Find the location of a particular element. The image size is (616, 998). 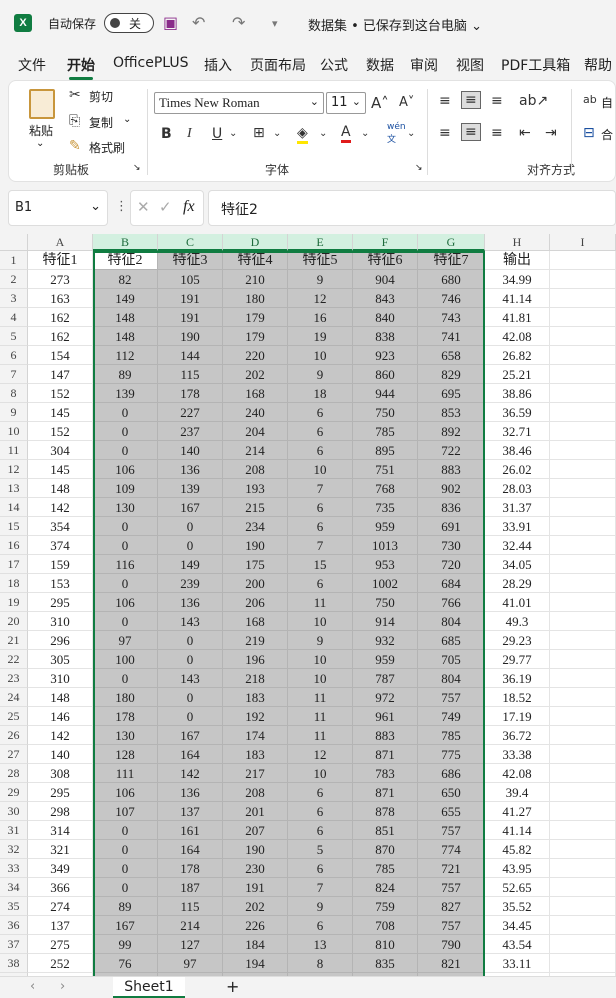

insert-function-icon: fx is located at coordinates (189, 207).